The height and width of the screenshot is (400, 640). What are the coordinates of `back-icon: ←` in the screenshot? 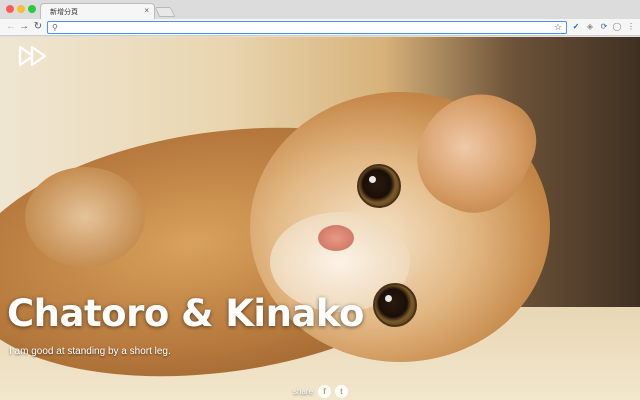 It's located at (11, 27).